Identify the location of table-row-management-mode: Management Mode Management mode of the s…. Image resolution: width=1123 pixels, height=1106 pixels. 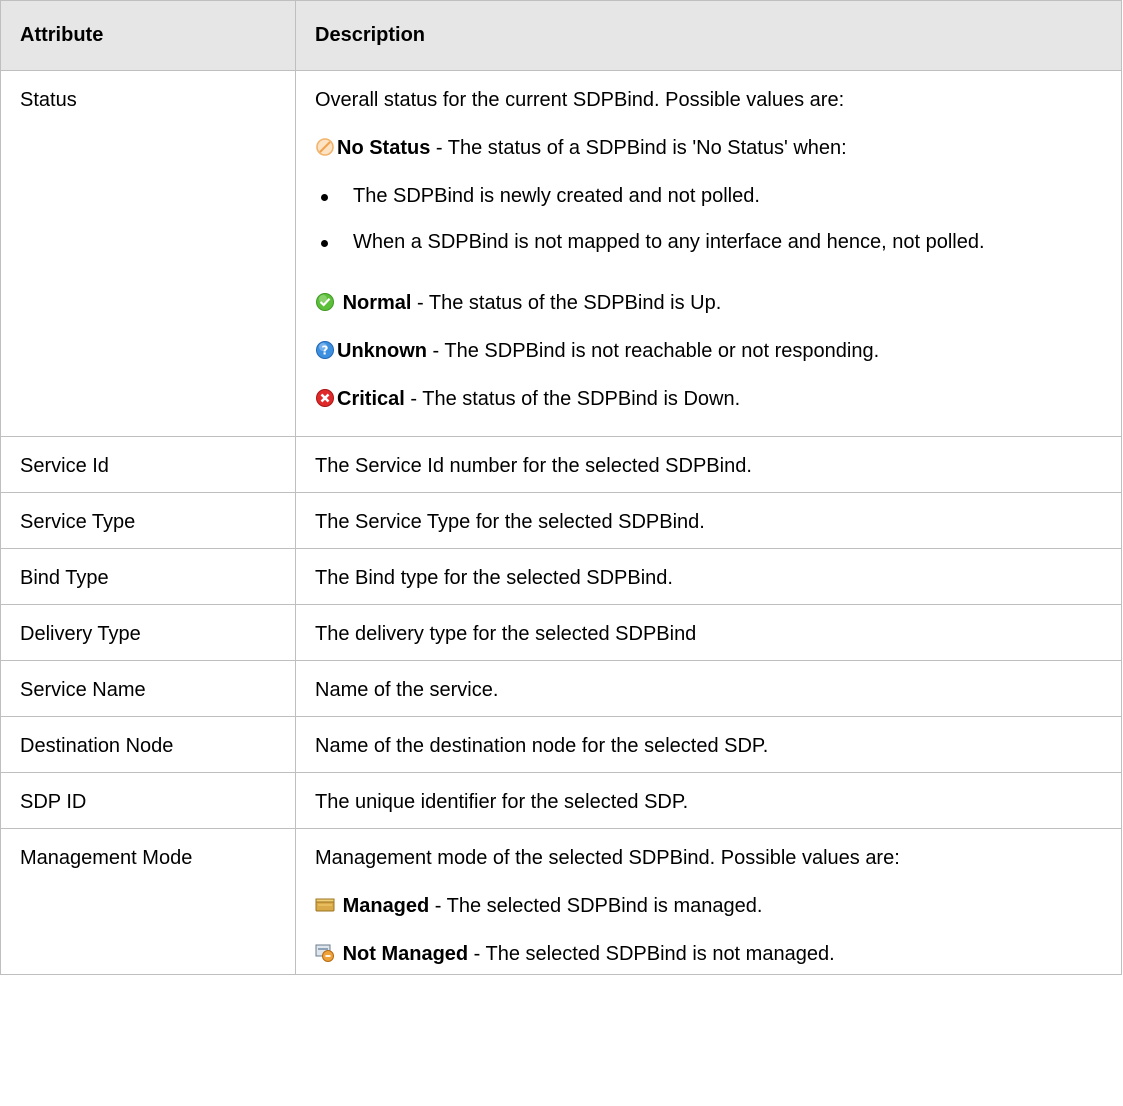
(561, 901).